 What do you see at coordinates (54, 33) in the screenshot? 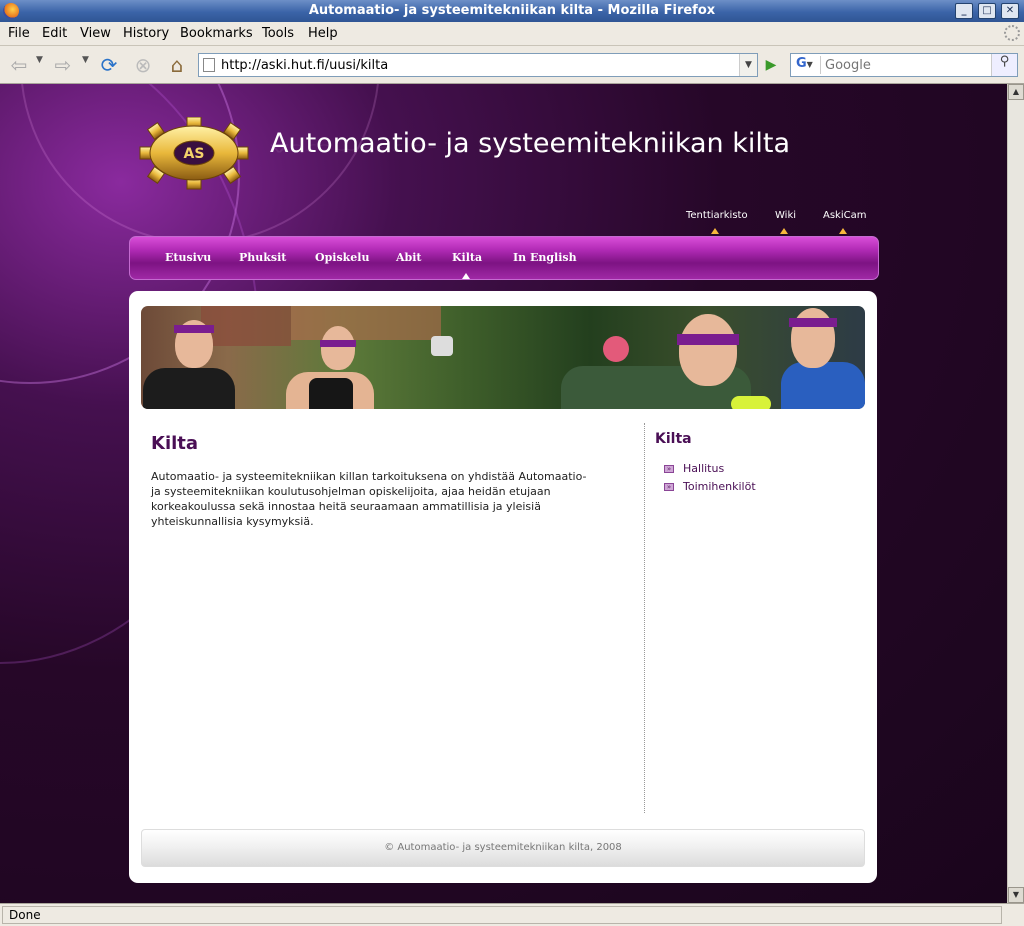
I see `menu-edit: Edit` at bounding box center [54, 33].